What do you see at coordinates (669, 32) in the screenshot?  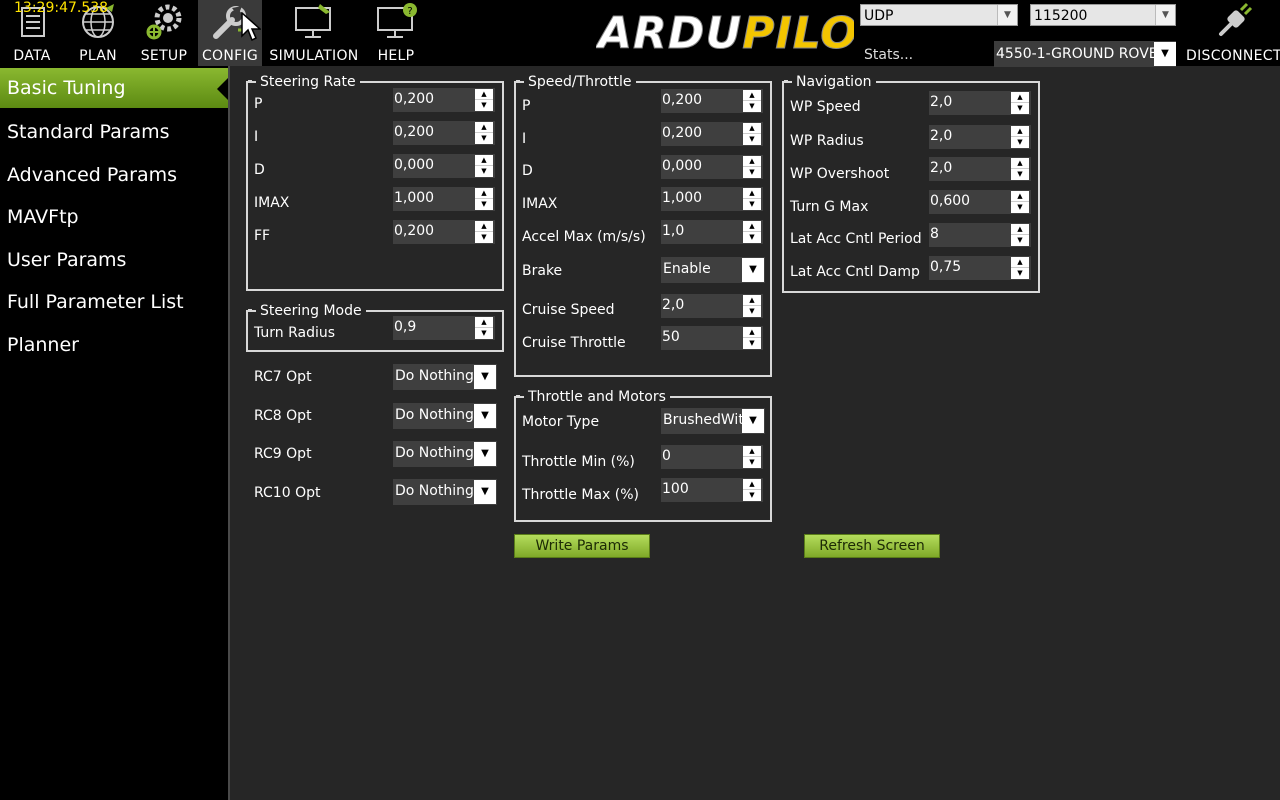 I see `logo-text-ardu: ARDU` at bounding box center [669, 32].